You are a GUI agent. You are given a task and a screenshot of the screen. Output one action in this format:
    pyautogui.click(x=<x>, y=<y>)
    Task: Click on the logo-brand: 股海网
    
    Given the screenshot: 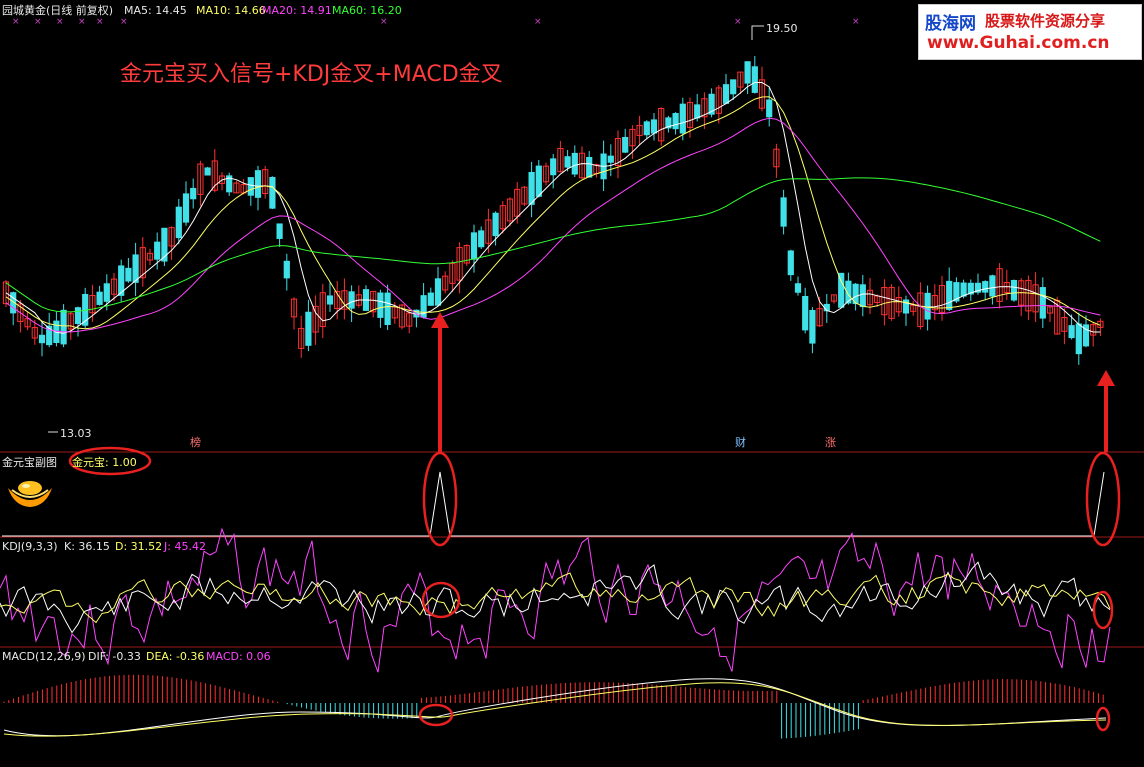 What is the action you would take?
    pyautogui.click(x=950, y=24)
    